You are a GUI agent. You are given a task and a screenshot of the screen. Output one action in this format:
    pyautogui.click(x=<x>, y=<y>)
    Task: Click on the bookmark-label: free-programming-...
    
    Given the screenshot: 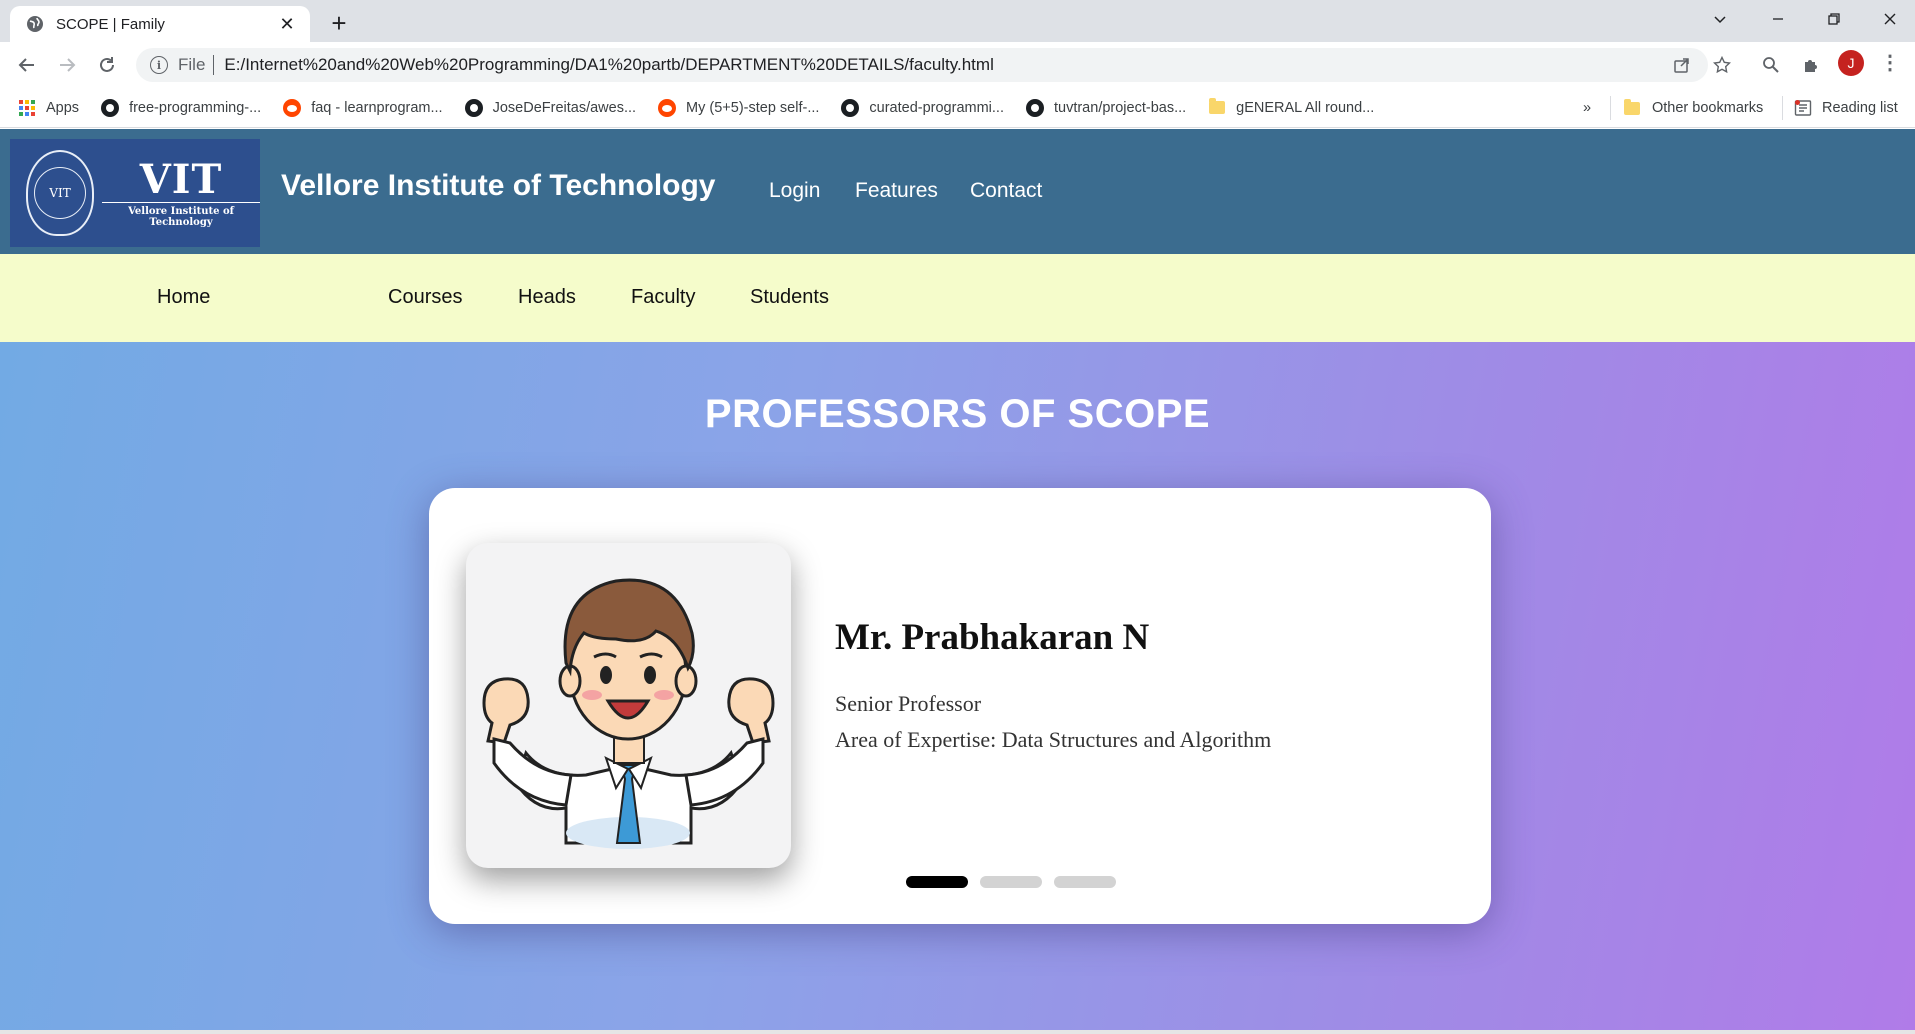 What is the action you would take?
    pyautogui.click(x=195, y=107)
    